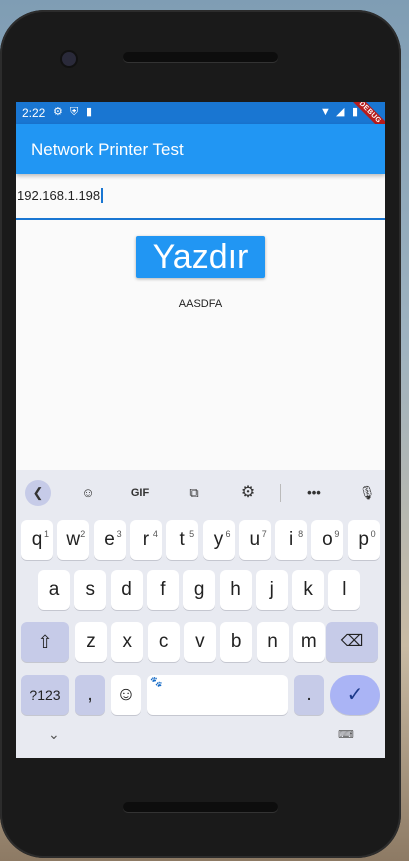  Describe the element at coordinates (163, 642) in the screenshot. I see `key-c: c` at that location.